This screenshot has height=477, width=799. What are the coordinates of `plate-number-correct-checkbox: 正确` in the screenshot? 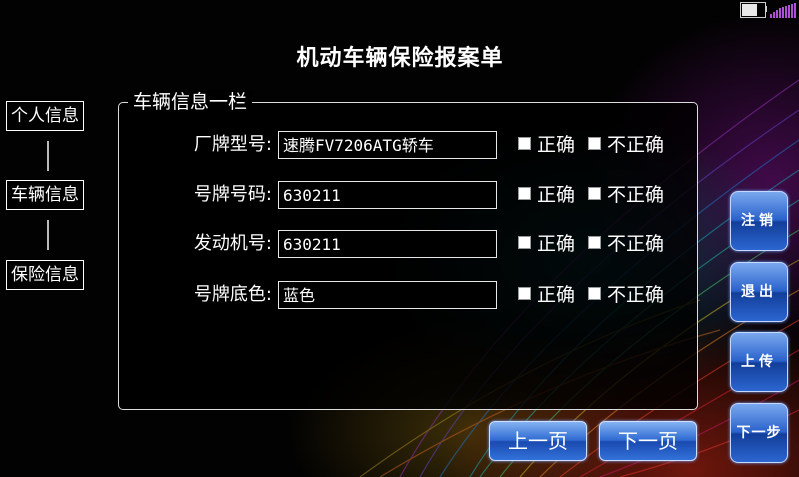 It's located at (546, 195).